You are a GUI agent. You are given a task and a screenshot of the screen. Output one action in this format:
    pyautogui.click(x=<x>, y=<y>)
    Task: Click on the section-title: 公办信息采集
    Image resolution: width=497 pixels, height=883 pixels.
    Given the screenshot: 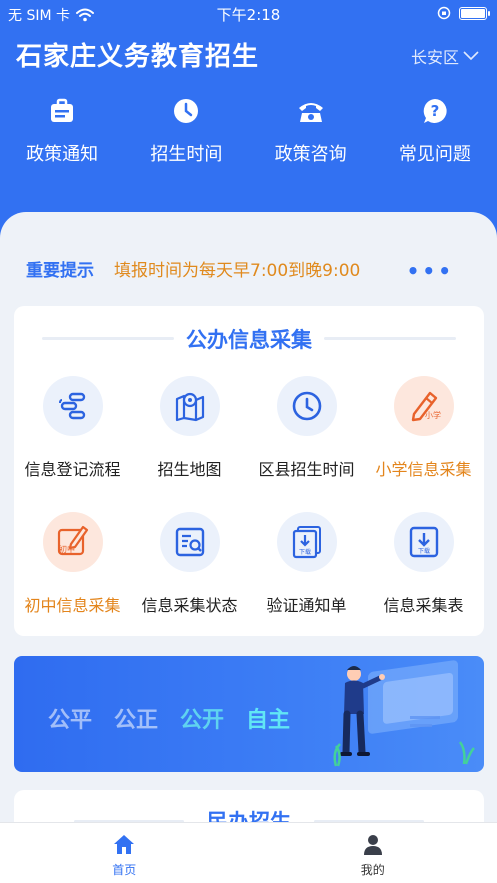 What is the action you would take?
    pyautogui.click(x=249, y=340)
    